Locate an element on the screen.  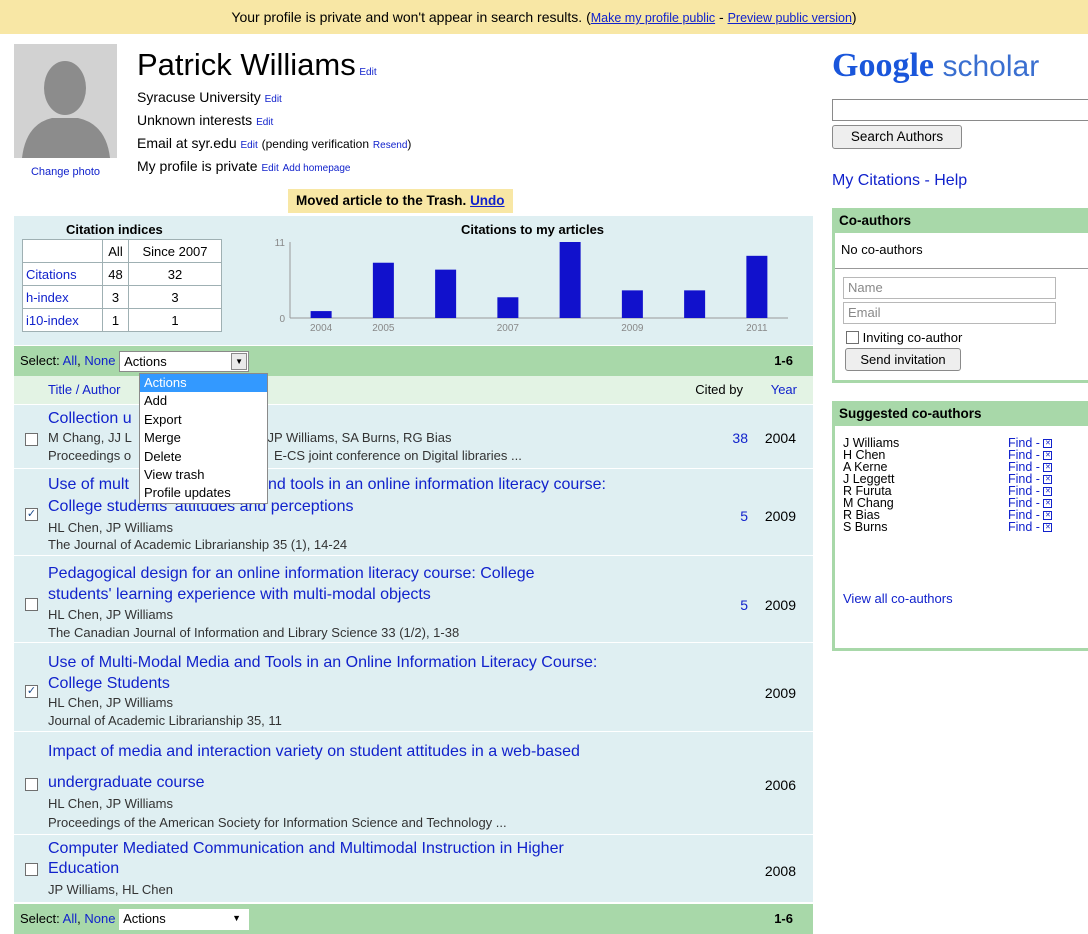
chart-bar-2008 is located at coordinates (570, 280).